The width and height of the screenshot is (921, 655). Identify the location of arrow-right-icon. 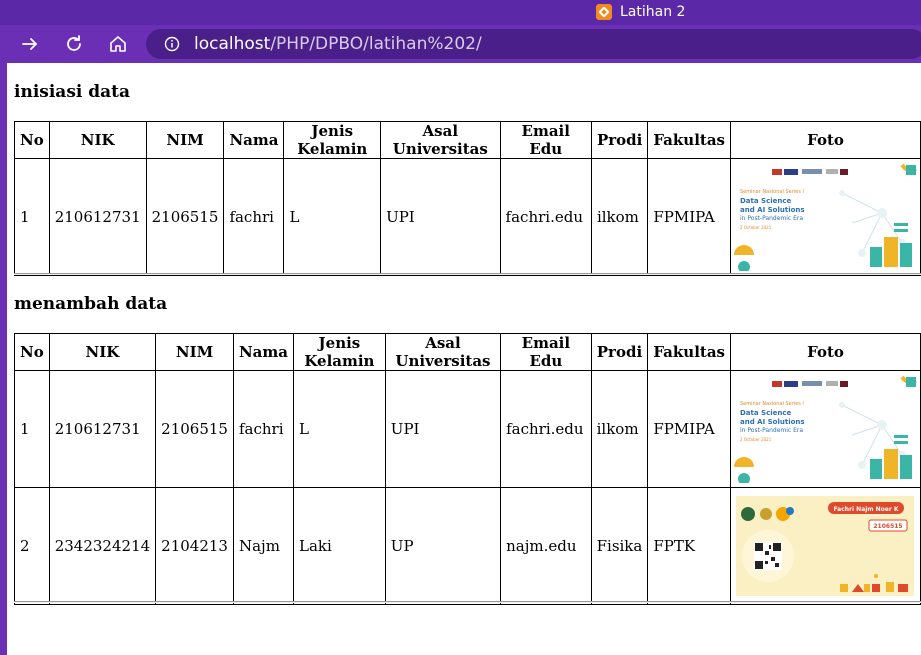
(30, 44).